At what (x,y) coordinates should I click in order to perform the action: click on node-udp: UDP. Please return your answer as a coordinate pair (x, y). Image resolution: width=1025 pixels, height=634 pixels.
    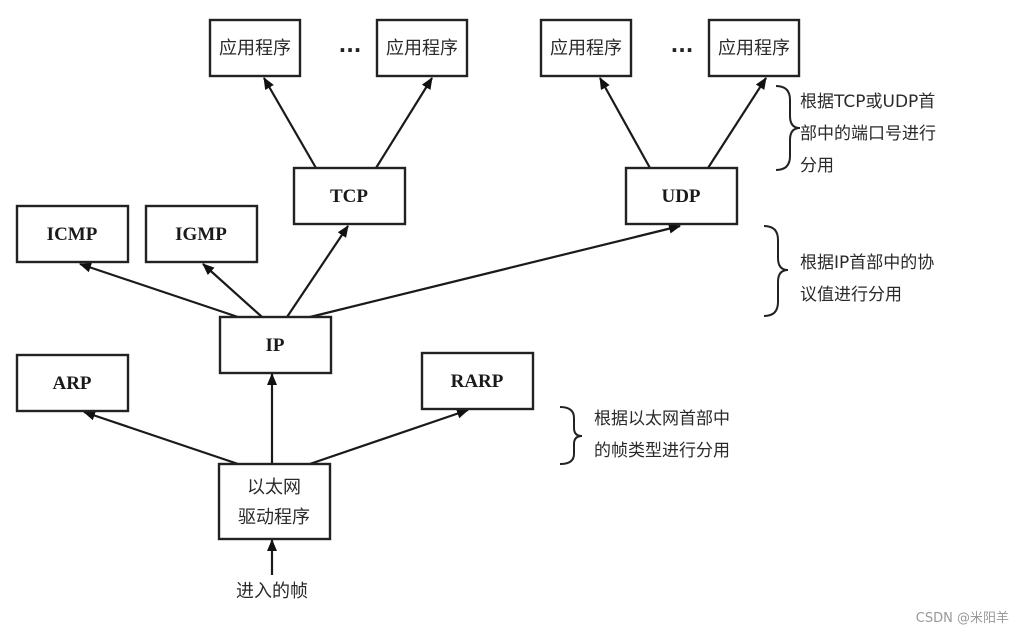
    Looking at the image, I should click on (681, 196).